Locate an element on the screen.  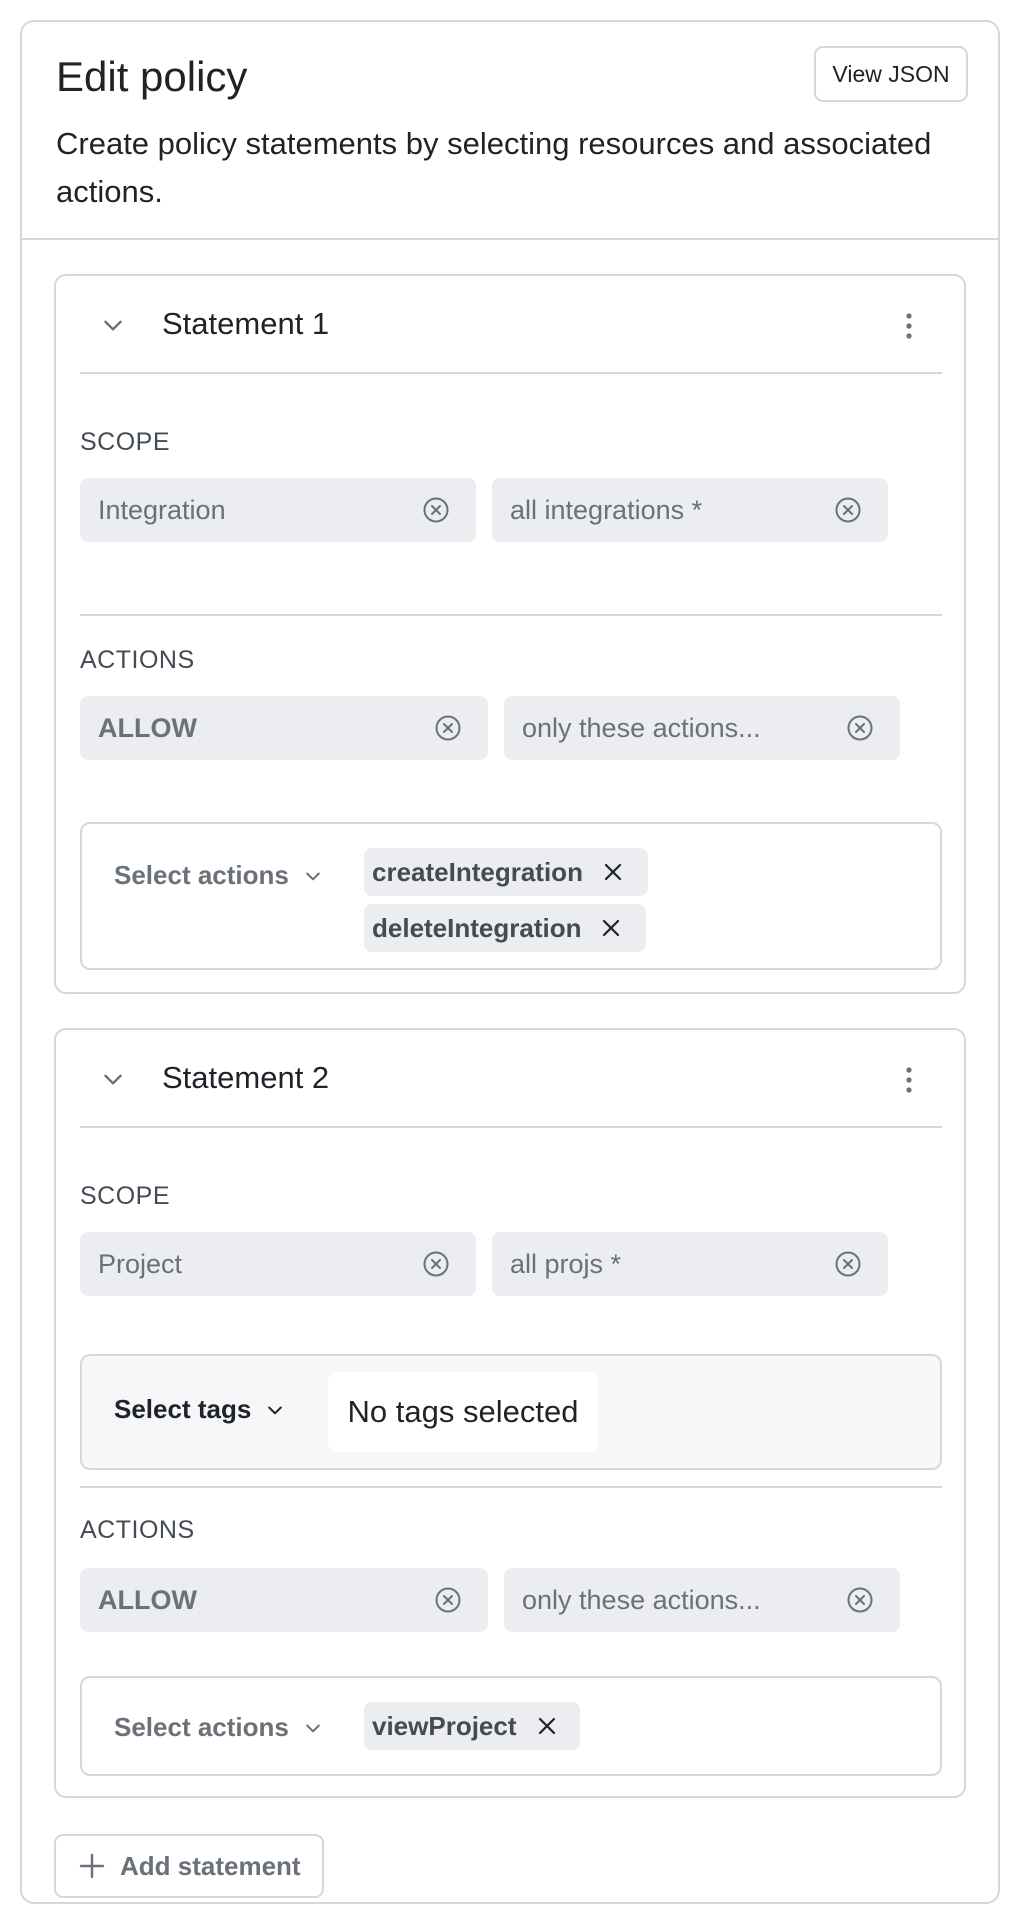
tags-box: Select tags No tags selected is located at coordinates (511, 1412).